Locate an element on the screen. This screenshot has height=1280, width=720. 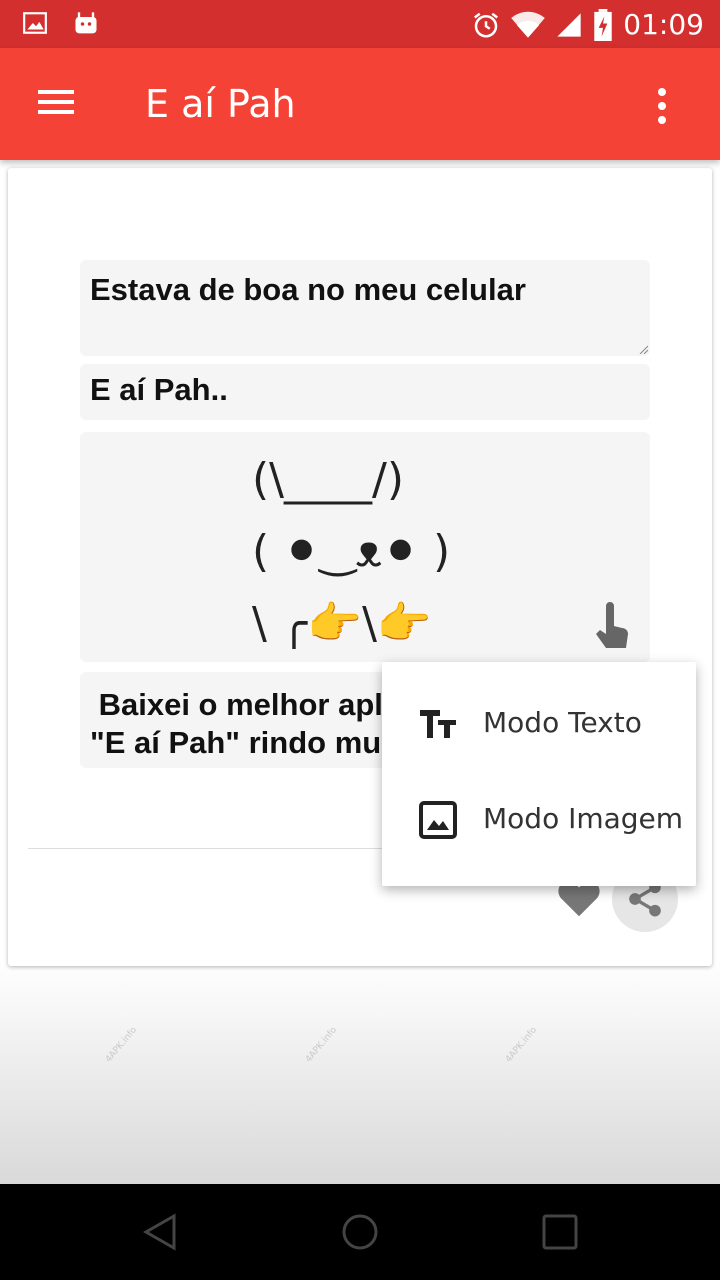
art-line: (\____/) is located at coordinates (328, 479).